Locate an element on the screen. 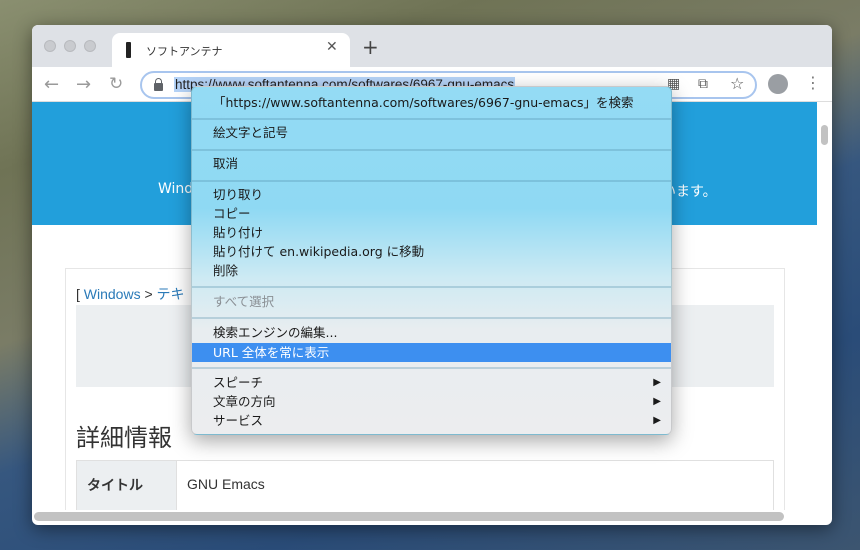  menu-item-select-all: すべて選択 is located at coordinates (244, 301).